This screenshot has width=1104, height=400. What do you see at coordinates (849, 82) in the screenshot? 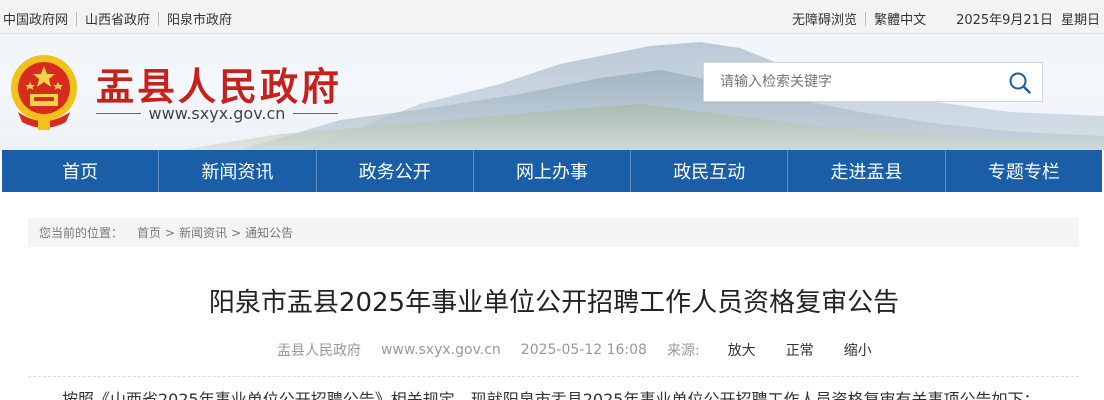
I see `search-input` at bounding box center [849, 82].